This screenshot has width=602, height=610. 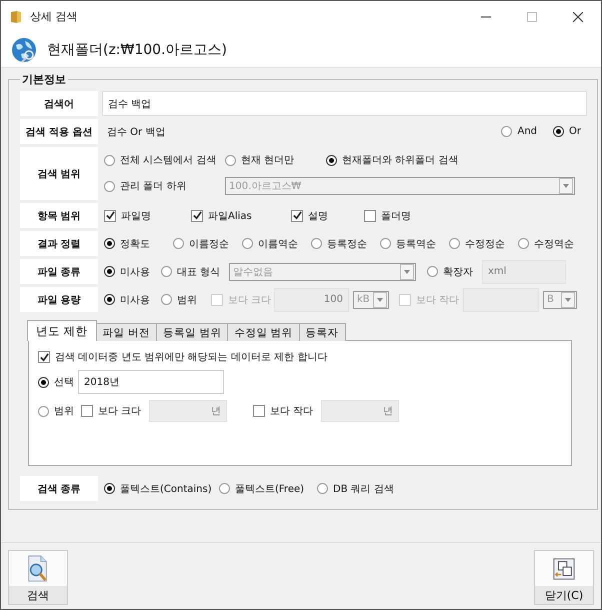 What do you see at coordinates (347, 243) in the screenshot?
I see `radio-label: 등록정순` at bounding box center [347, 243].